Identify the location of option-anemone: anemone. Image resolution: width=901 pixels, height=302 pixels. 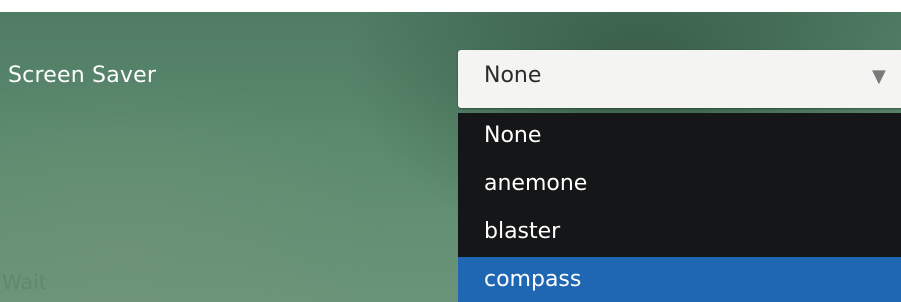
(679, 184).